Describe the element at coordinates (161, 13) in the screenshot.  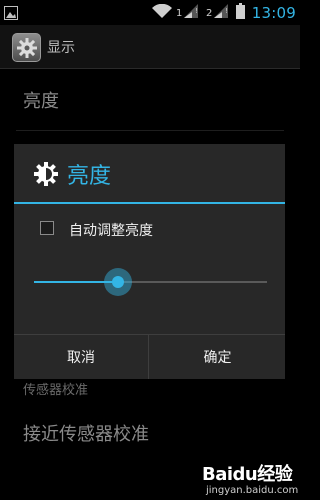
I see `wifi-icon` at that location.